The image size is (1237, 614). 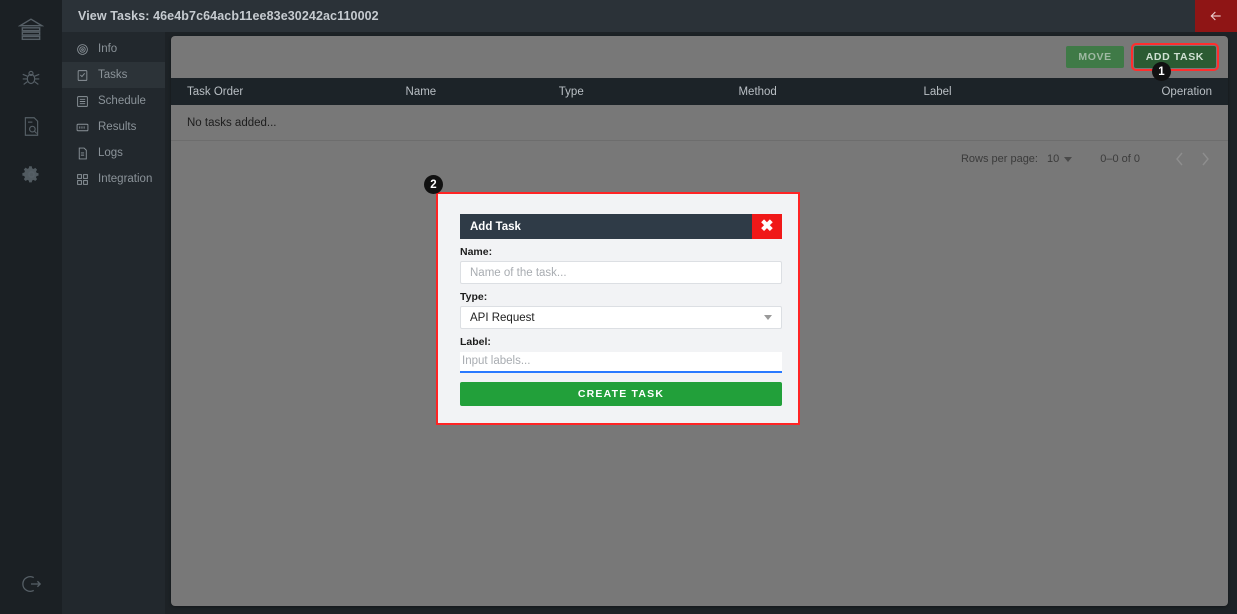 I want to click on label-field-label: Label:, so click(x=475, y=342).